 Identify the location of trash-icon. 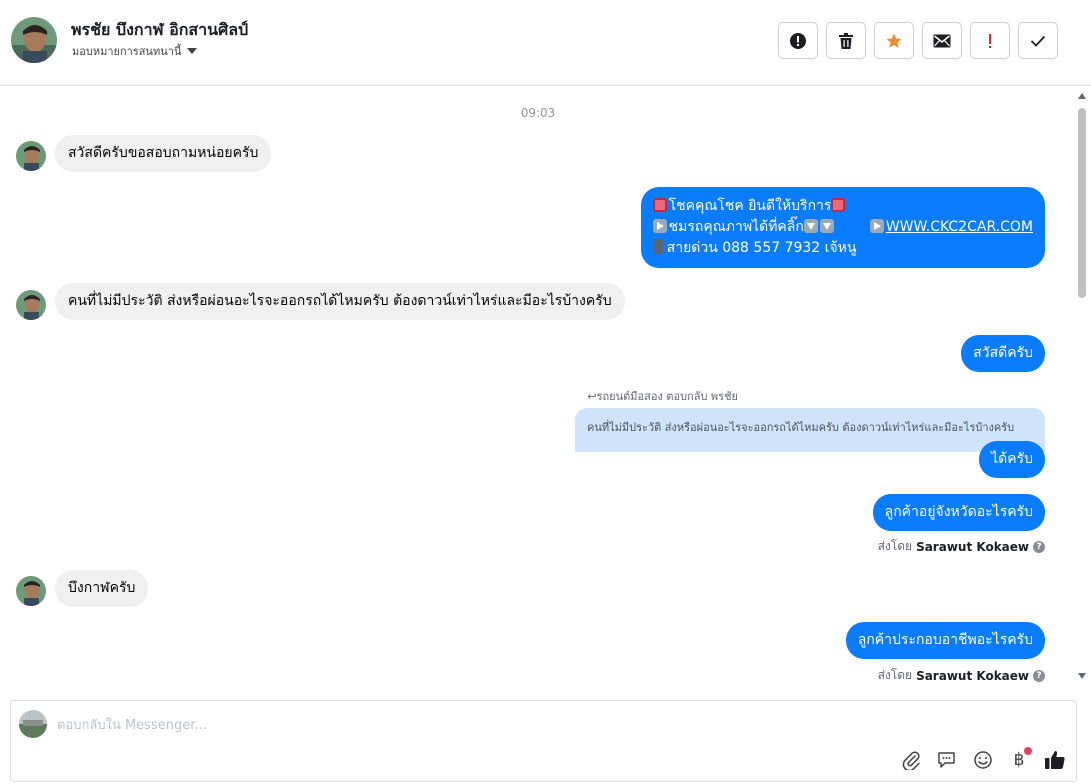
(846, 40).